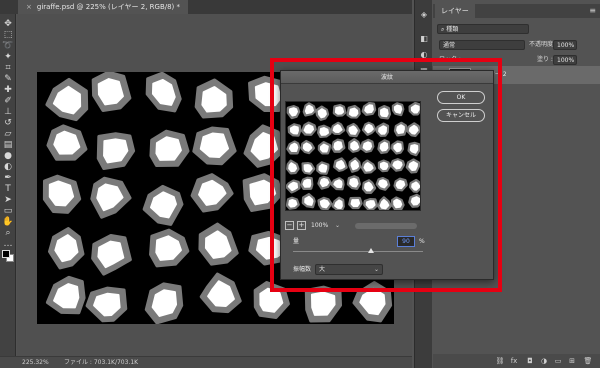  I want to click on add-mask-icon: ◘, so click(530, 361).